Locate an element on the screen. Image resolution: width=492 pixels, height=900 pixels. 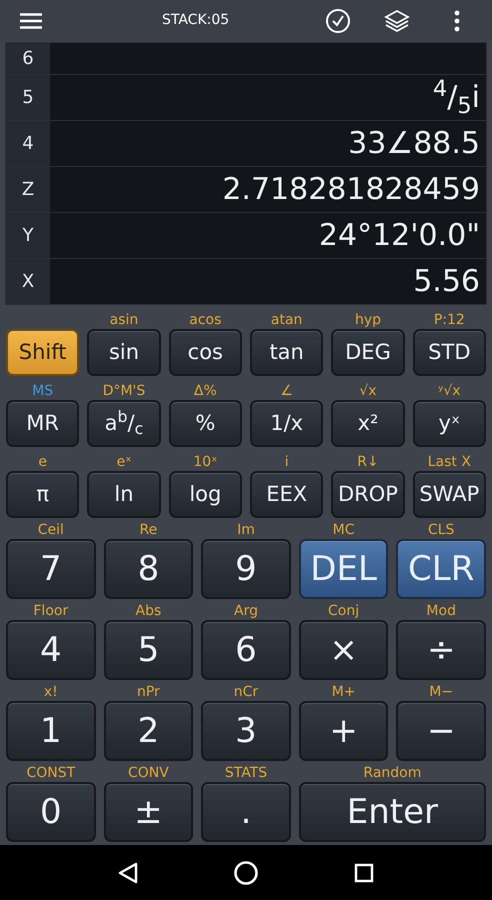
shift-function-label: nPr is located at coordinates (148, 692).